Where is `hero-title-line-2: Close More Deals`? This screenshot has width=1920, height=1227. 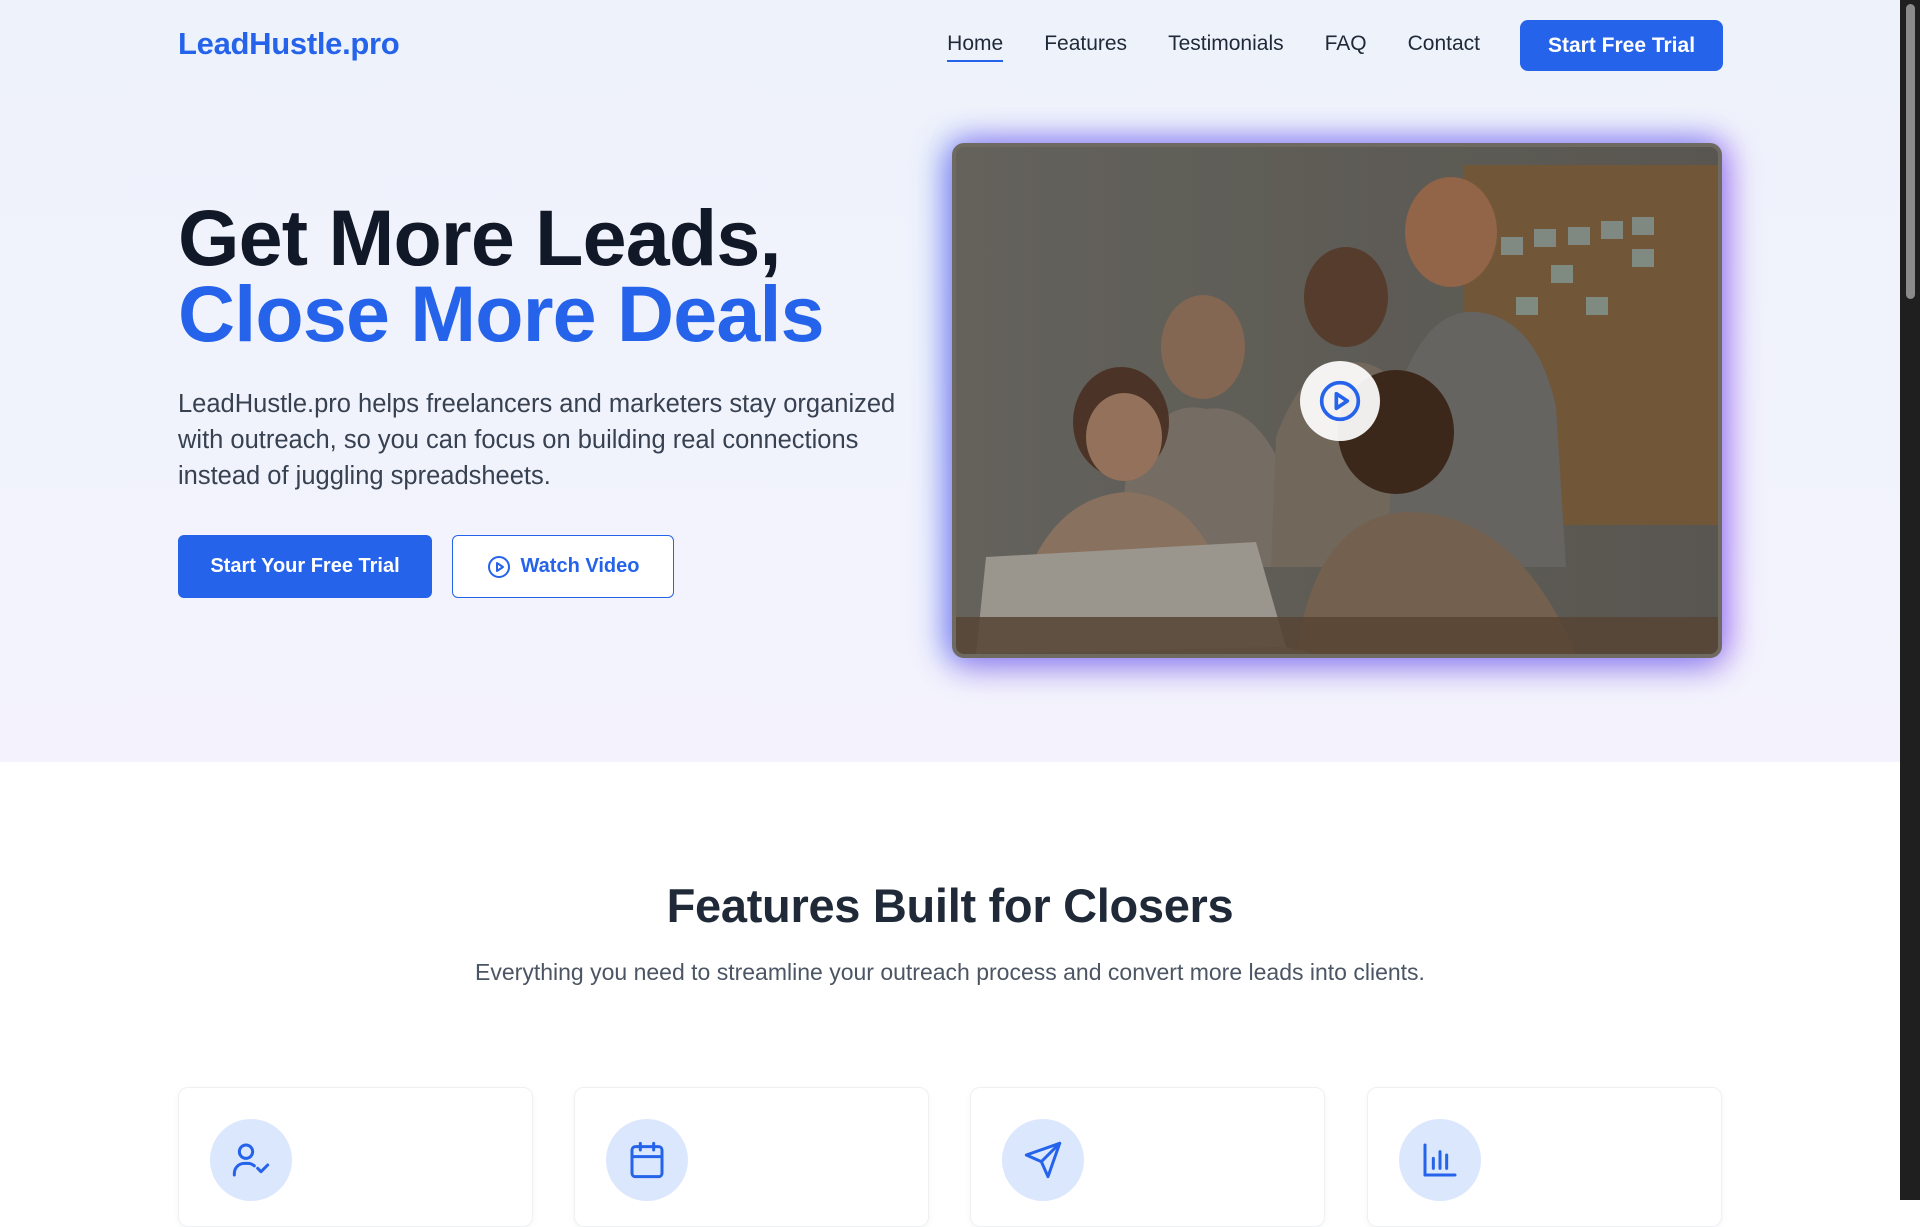 hero-title-line-2: Close More Deals is located at coordinates (501, 313).